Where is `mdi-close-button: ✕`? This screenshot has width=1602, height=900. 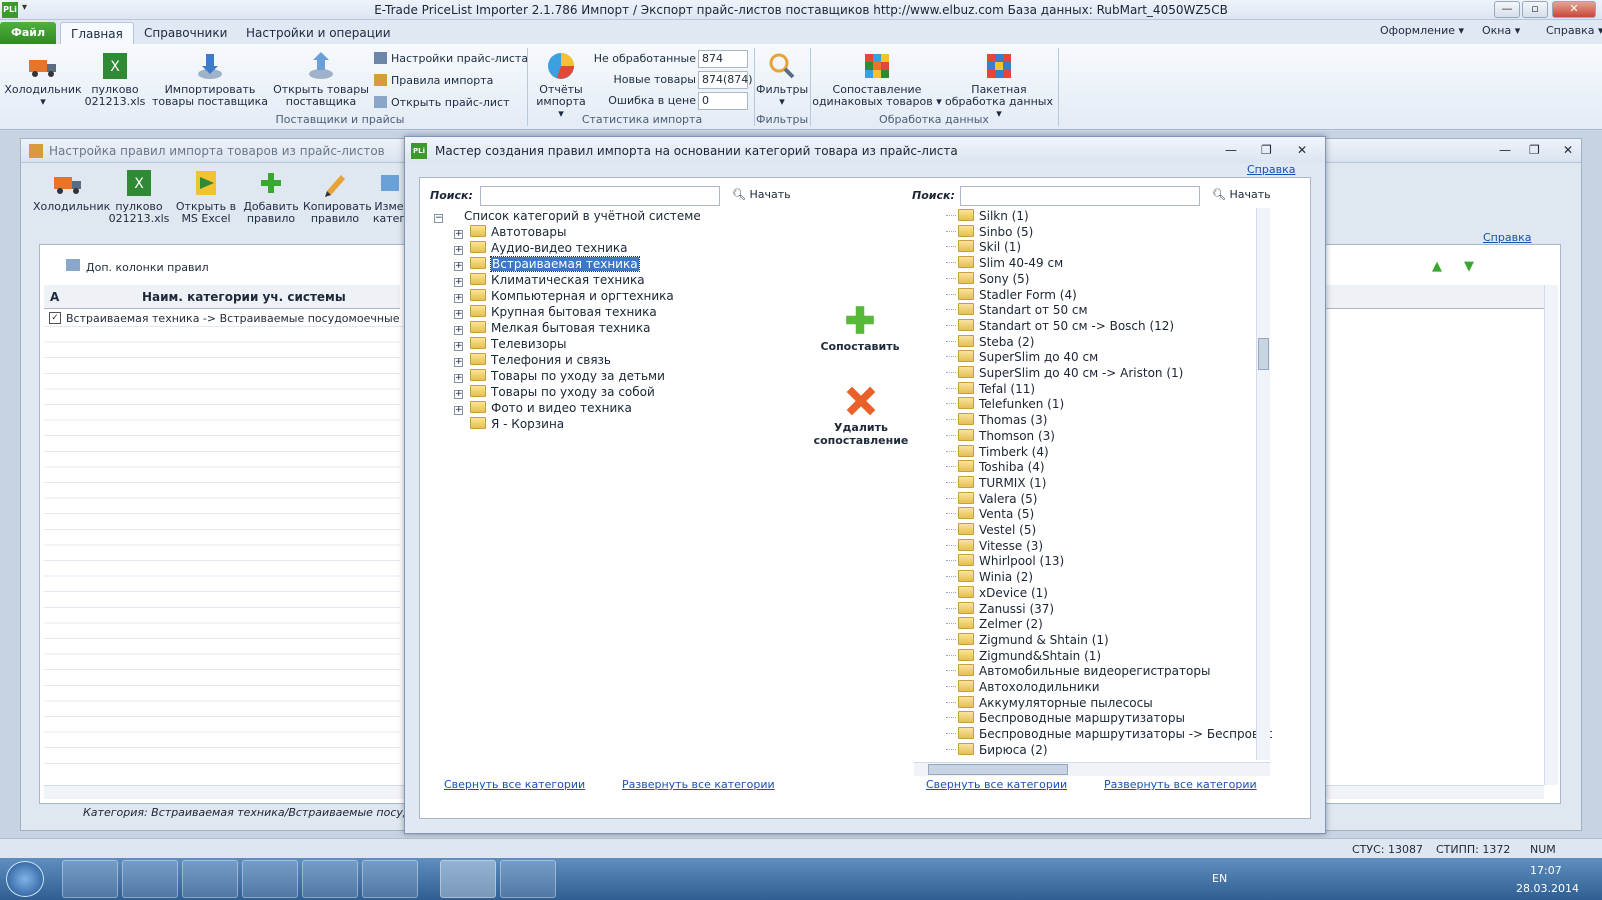
mdi-close-button: ✕ is located at coordinates (1568, 150).